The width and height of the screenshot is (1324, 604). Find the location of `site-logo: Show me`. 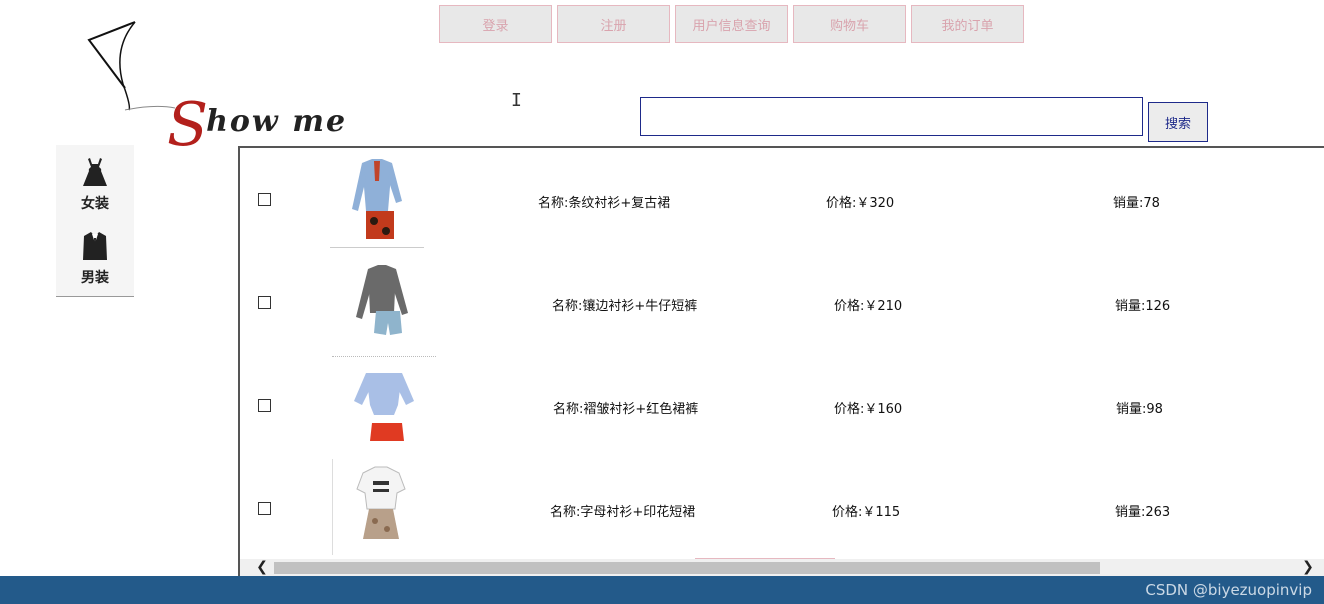

site-logo: Show me is located at coordinates (235, 89).